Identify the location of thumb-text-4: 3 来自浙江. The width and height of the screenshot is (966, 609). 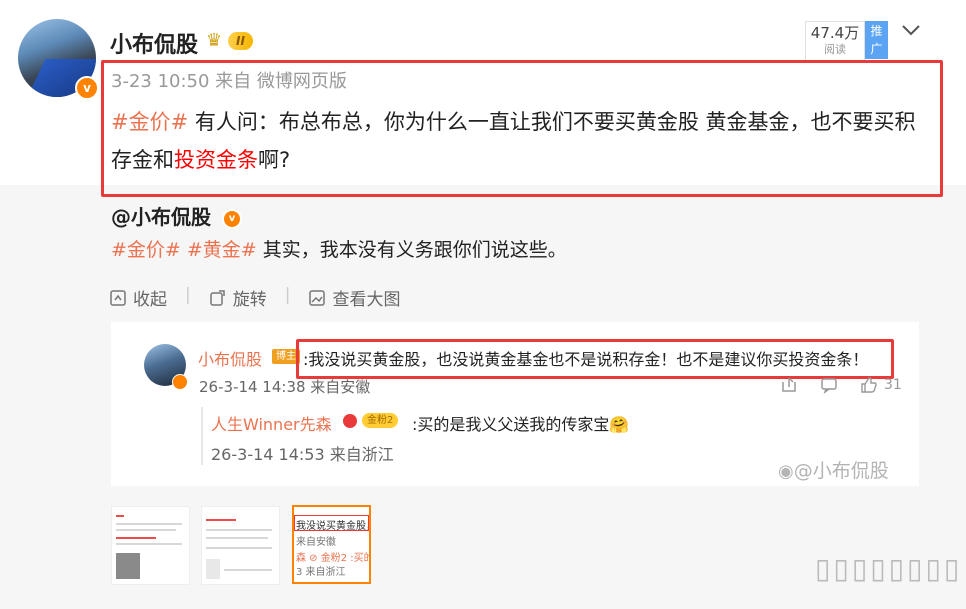
(321, 572).